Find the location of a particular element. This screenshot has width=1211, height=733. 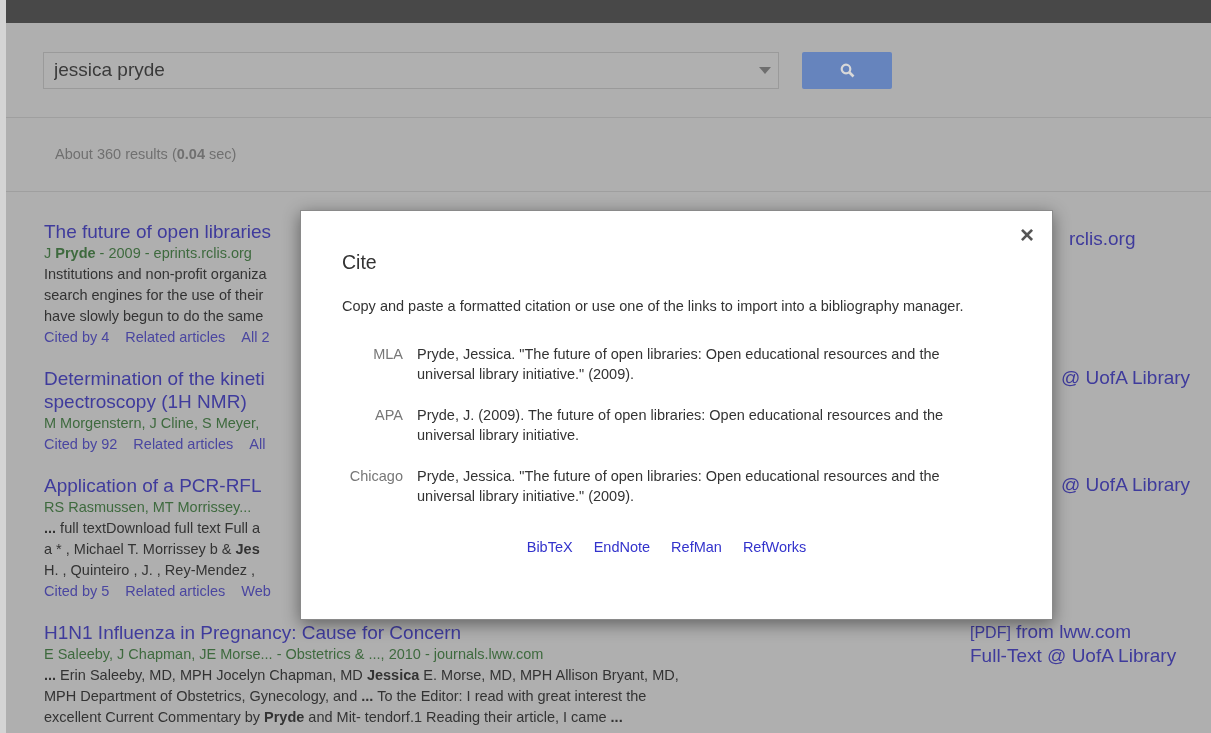

result-snippet: a * , Michael T. Morrissey b & Jes is located at coordinates (152, 549).